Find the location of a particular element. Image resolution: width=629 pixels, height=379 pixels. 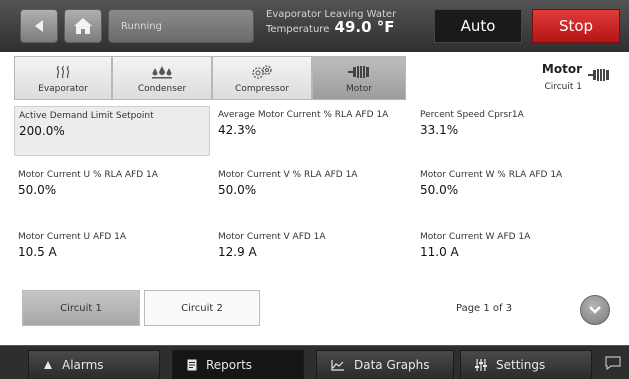

field-value: 200.0% is located at coordinates (42, 131).